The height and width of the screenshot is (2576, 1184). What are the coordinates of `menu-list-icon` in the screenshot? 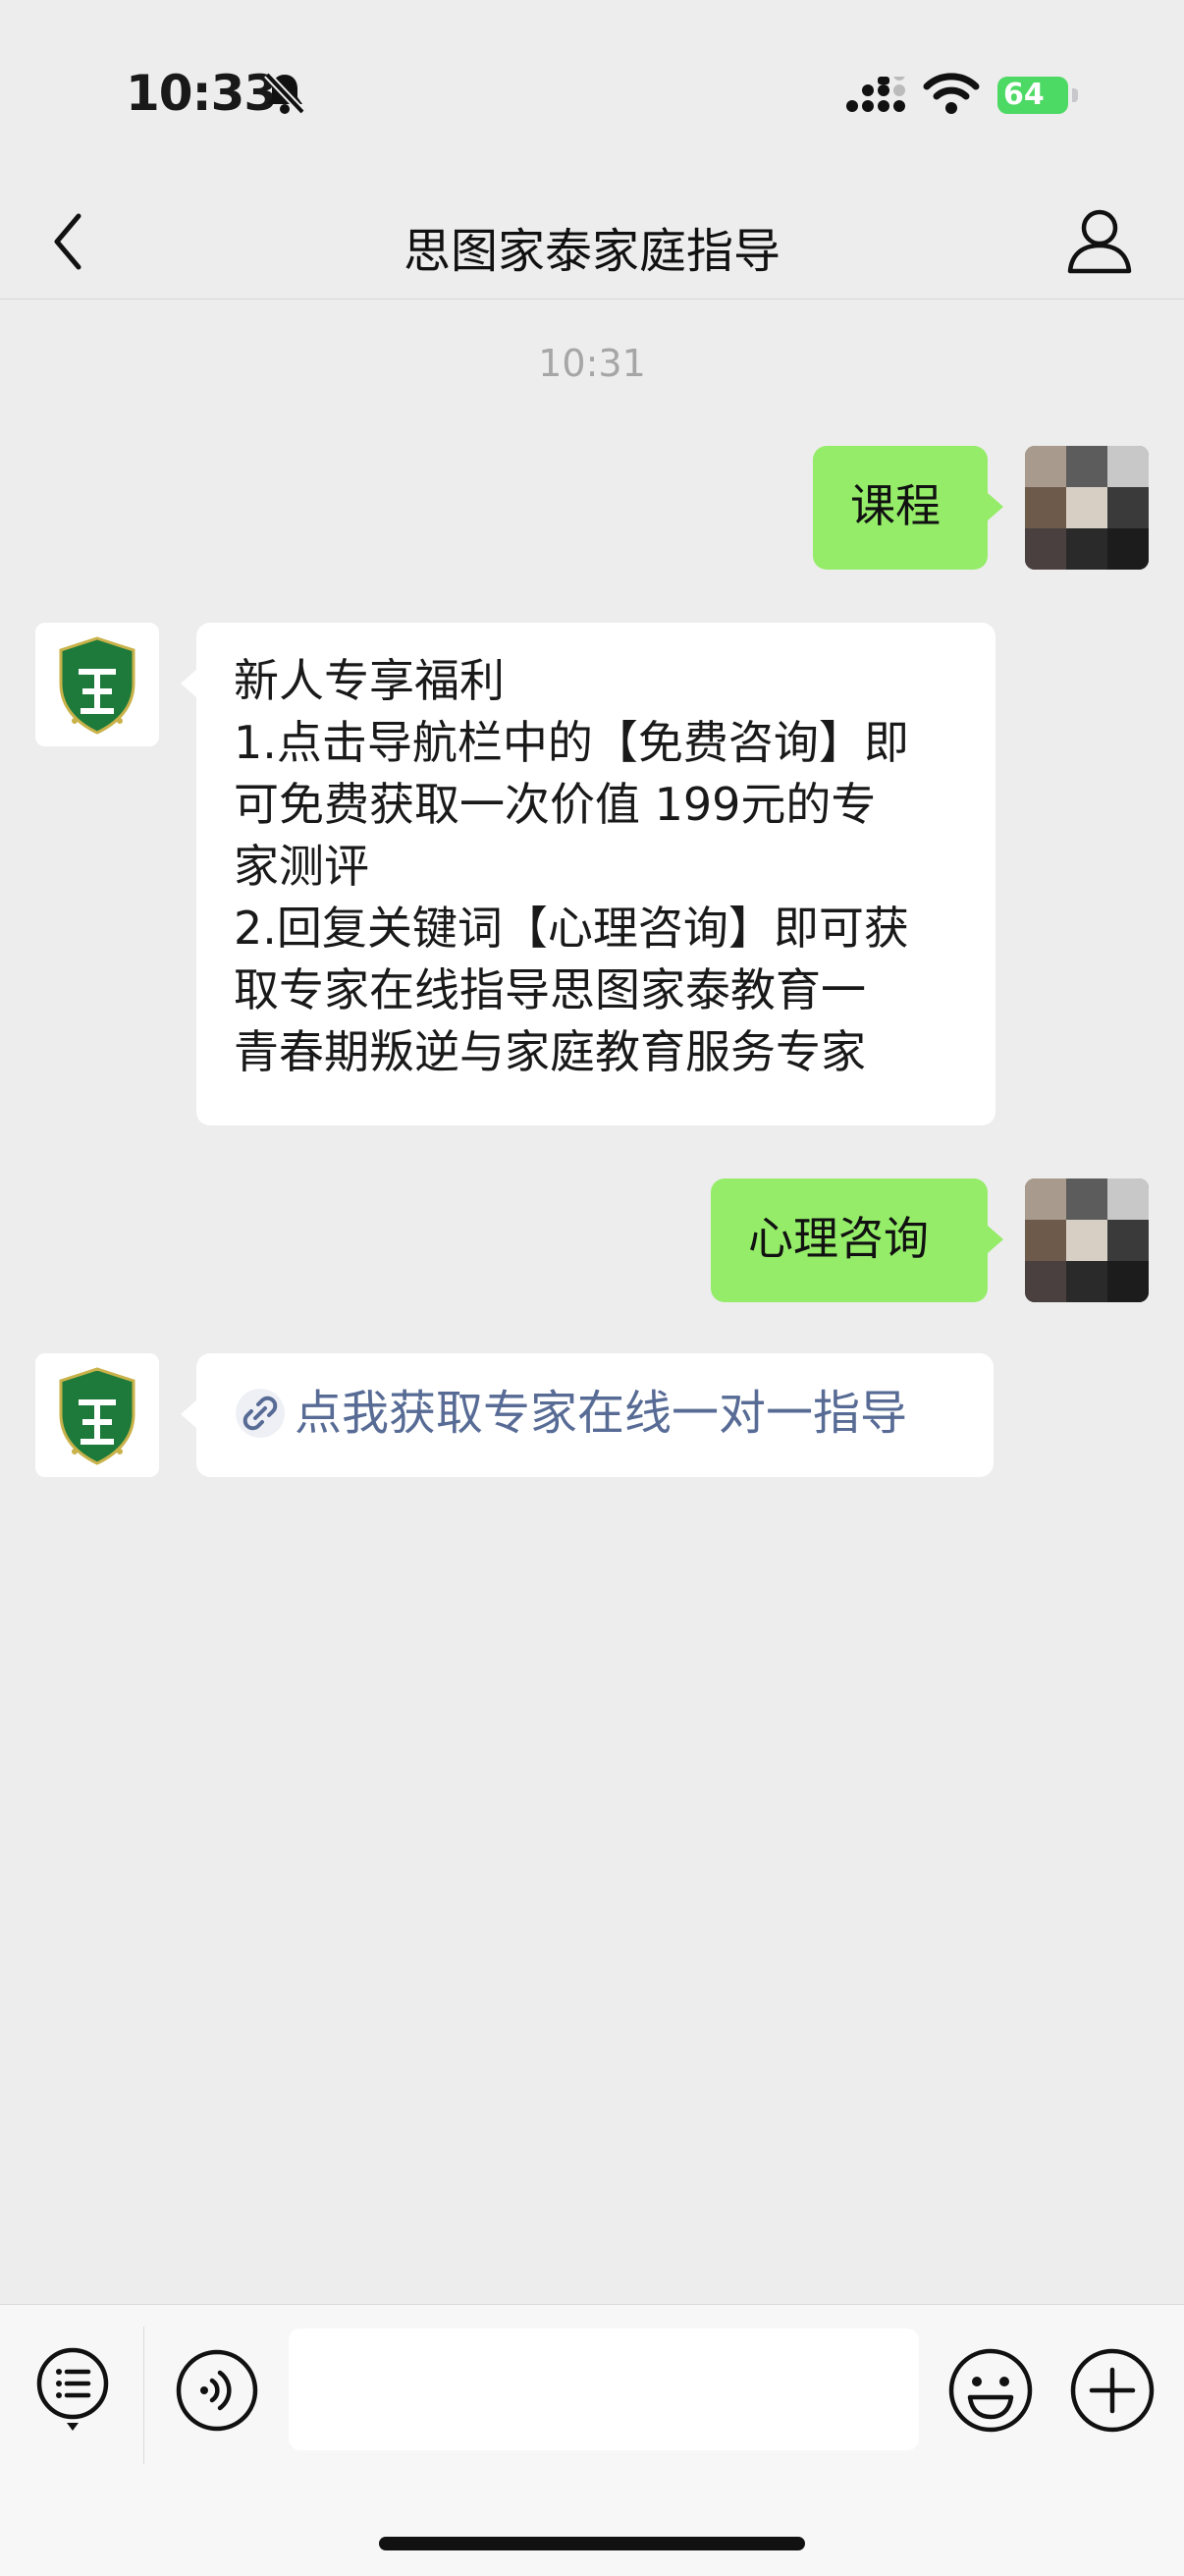 It's located at (72, 2388).